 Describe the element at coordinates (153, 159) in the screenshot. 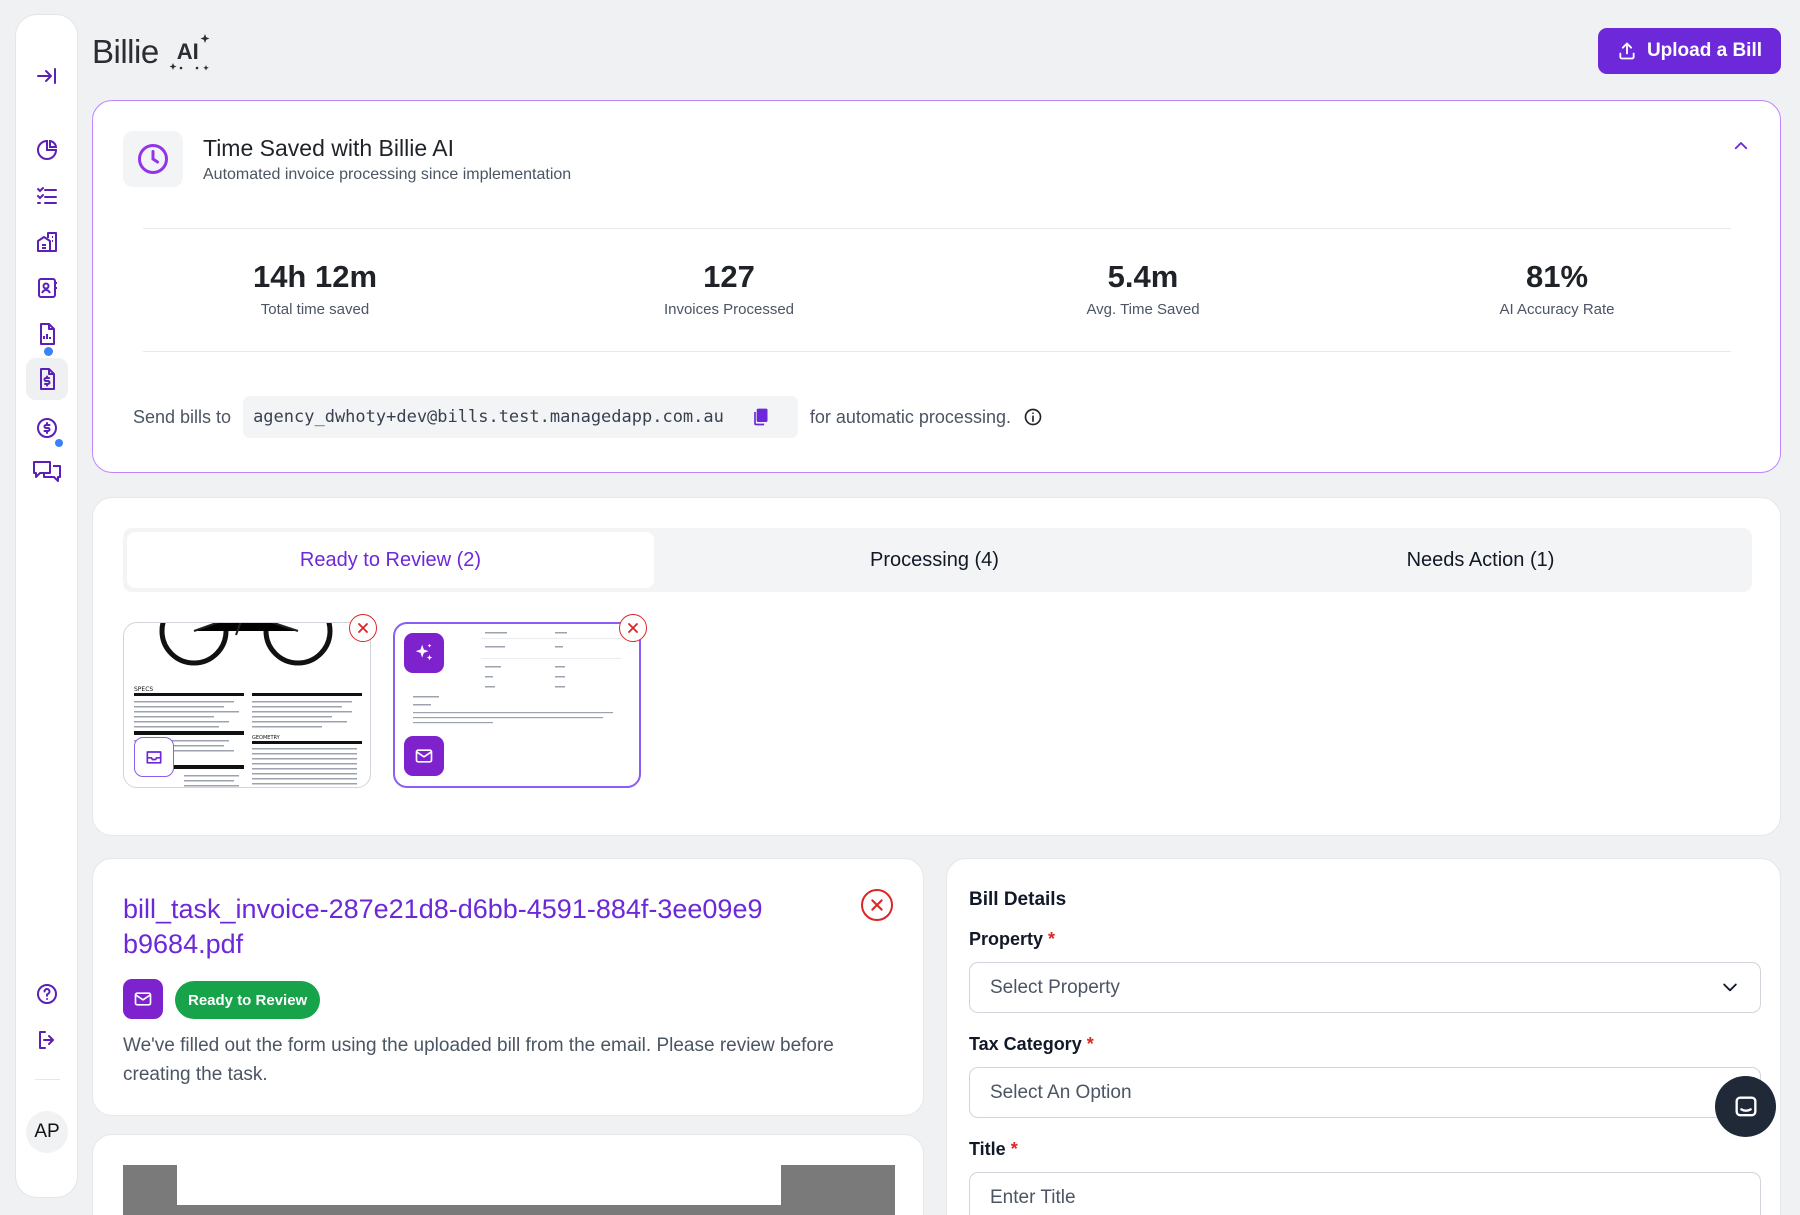

I see `clock-icon` at that location.